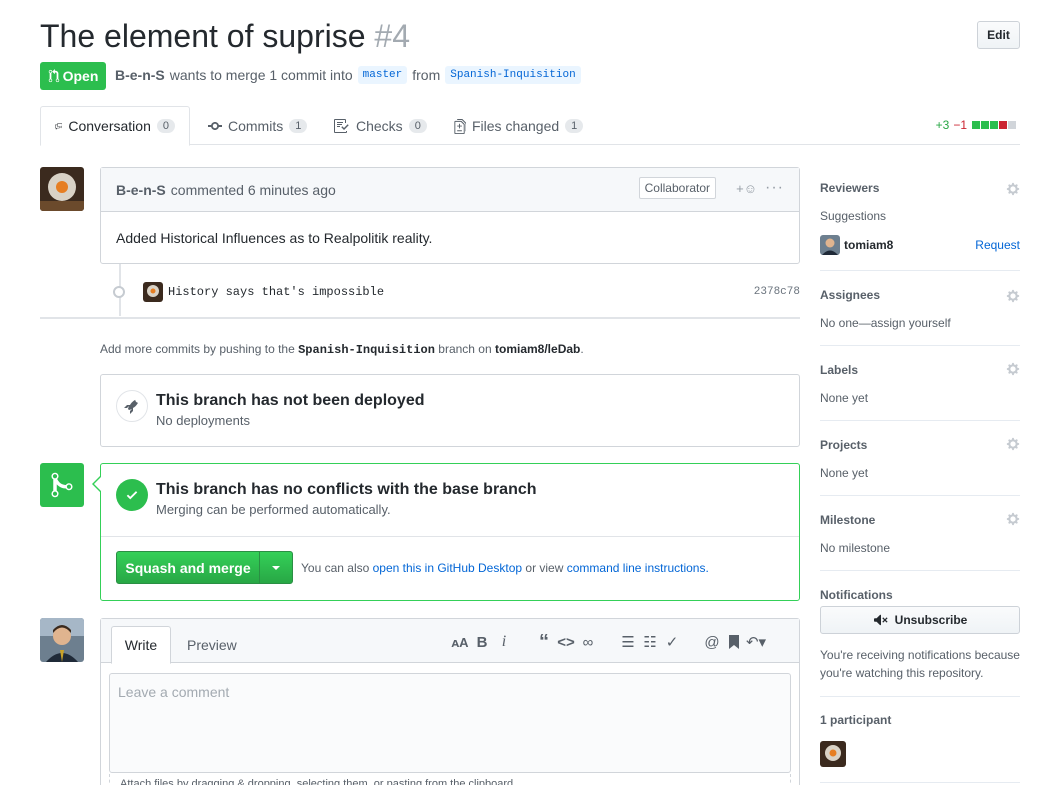 The height and width of the screenshot is (785, 1050). Describe the element at coordinates (53, 76) in the screenshot. I see `pull-request-icon` at that location.